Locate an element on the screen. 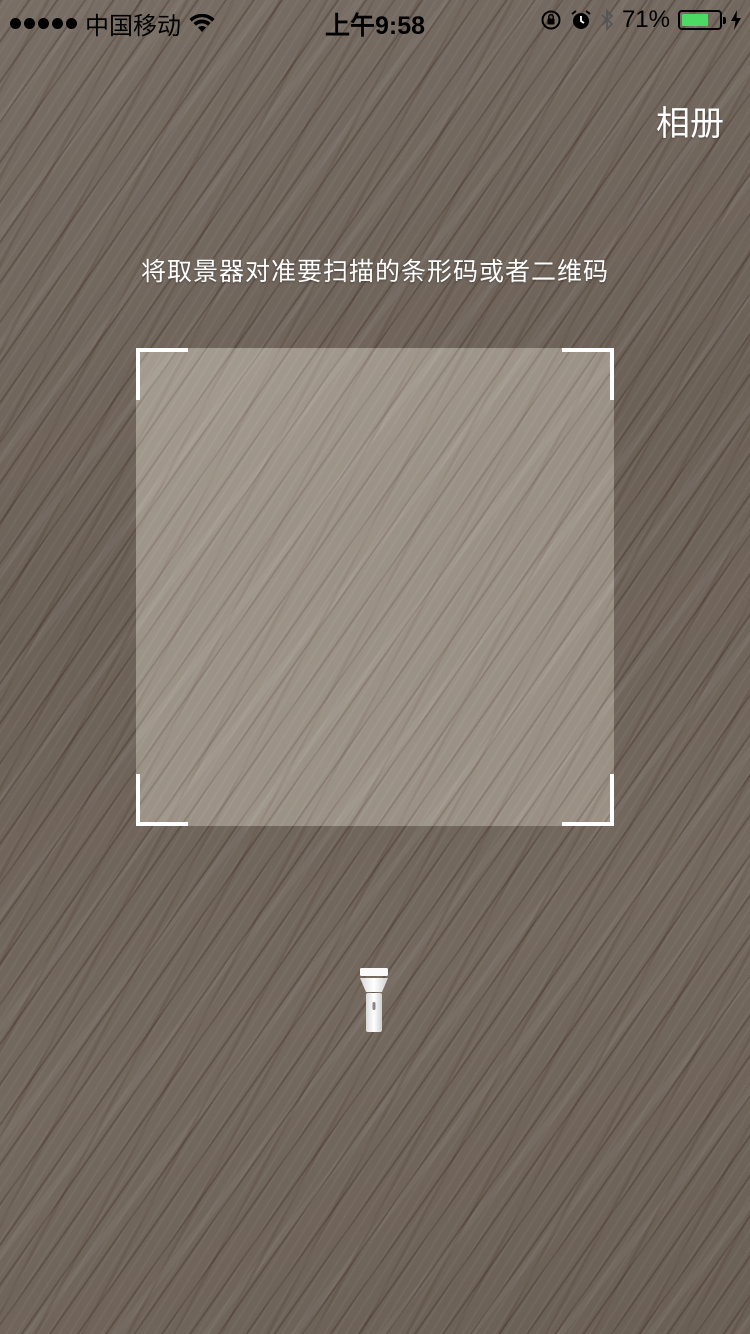 This screenshot has height=1334, width=750. status-bar: 中国移动 上午9:58 71% is located at coordinates (375, 20).